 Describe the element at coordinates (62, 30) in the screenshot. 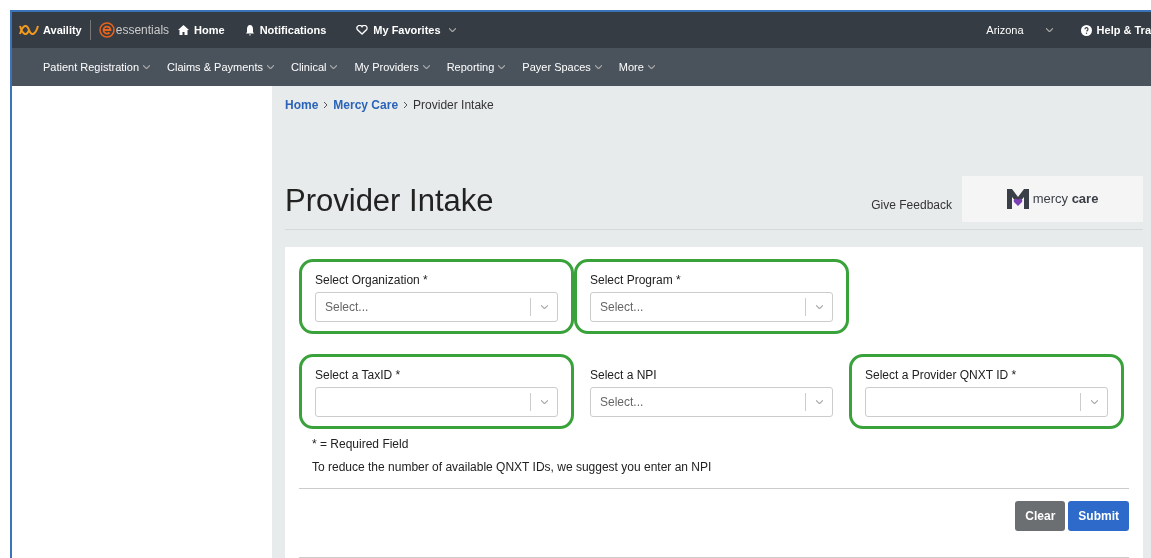

I see `brand-name: Availity` at that location.